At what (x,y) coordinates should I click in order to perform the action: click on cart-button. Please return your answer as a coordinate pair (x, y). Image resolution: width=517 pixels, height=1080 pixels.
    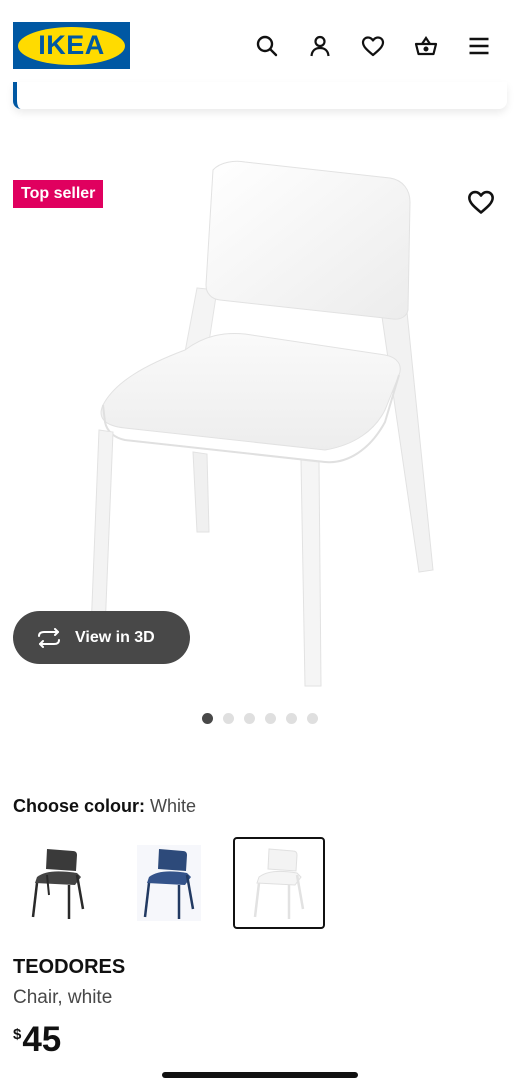
    Looking at the image, I should click on (425, 46).